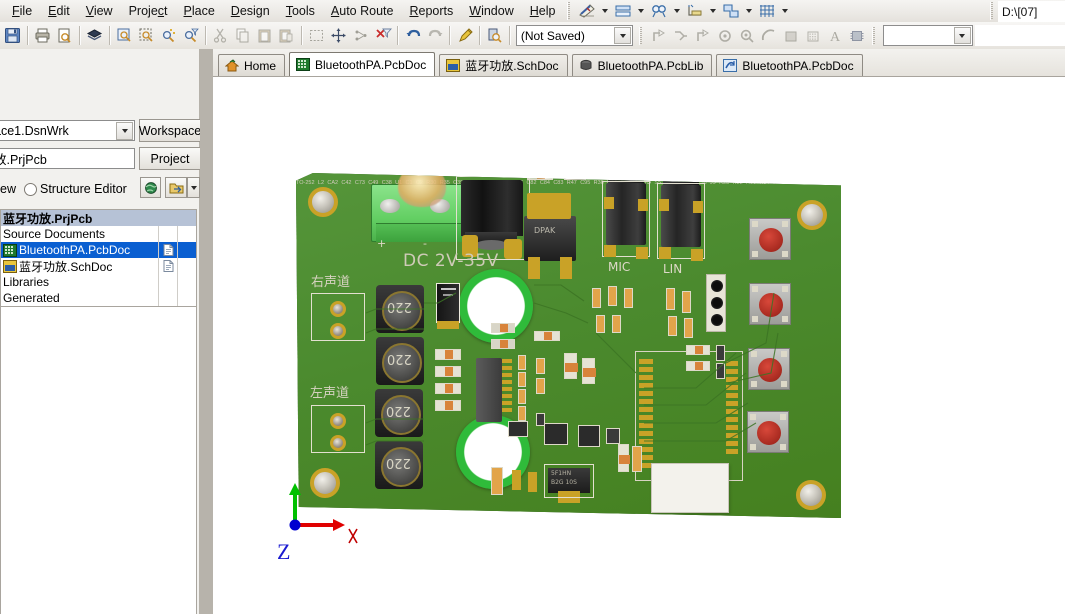 Image resolution: width=1065 pixels, height=614 pixels. I want to click on browse-components-icon, so click(495, 35).